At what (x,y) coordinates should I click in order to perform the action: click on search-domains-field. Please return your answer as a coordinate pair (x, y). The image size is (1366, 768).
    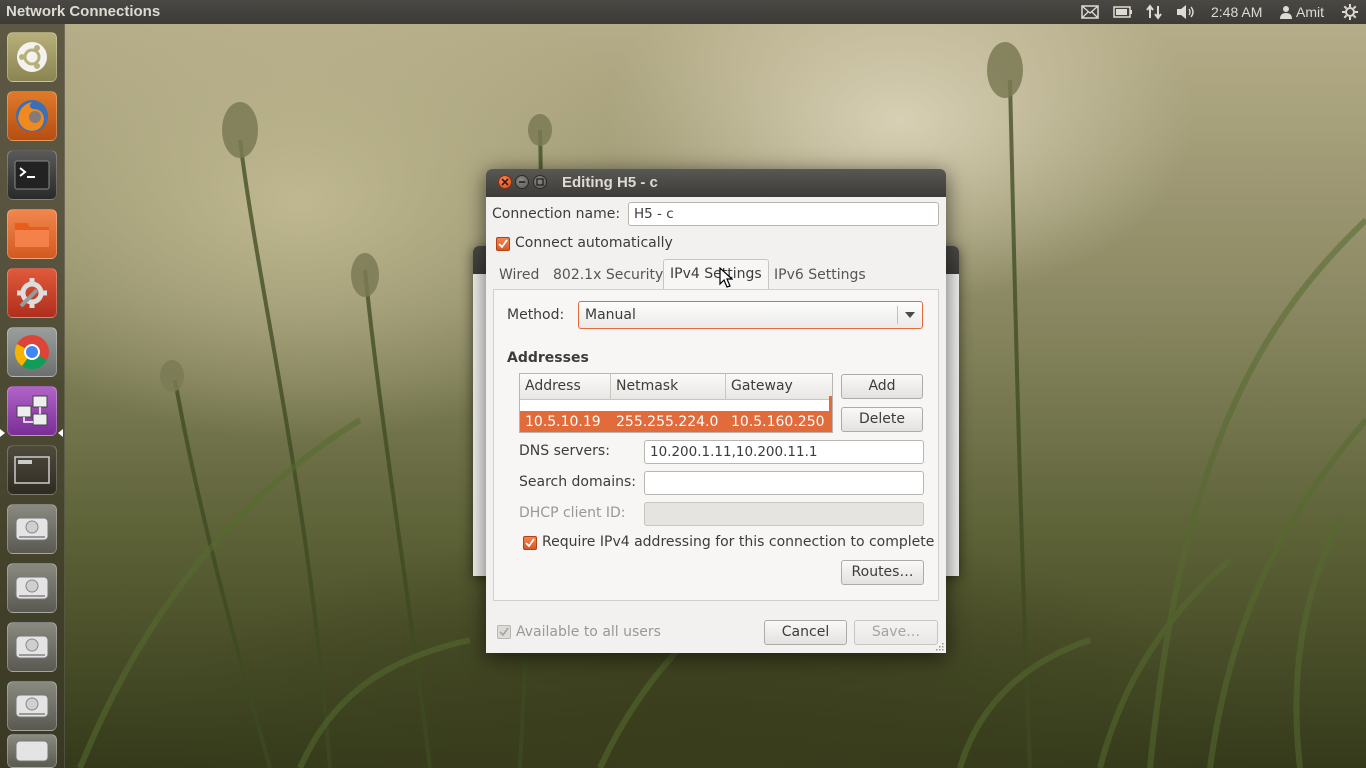
    Looking at the image, I should click on (784, 483).